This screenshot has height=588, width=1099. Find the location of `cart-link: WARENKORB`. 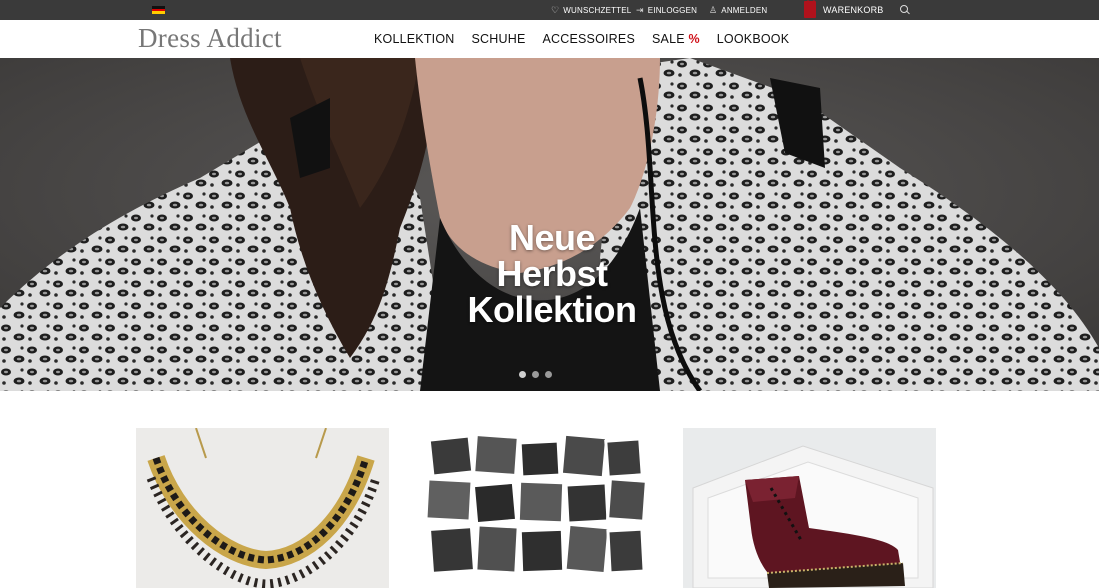

cart-link: WARENKORB is located at coordinates (853, 10).